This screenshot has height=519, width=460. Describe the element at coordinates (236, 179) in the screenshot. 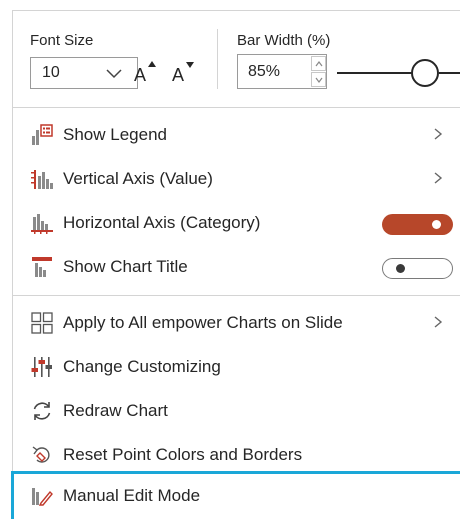

I see `vertical-axis-item: Vertical Axis (Value)` at that location.